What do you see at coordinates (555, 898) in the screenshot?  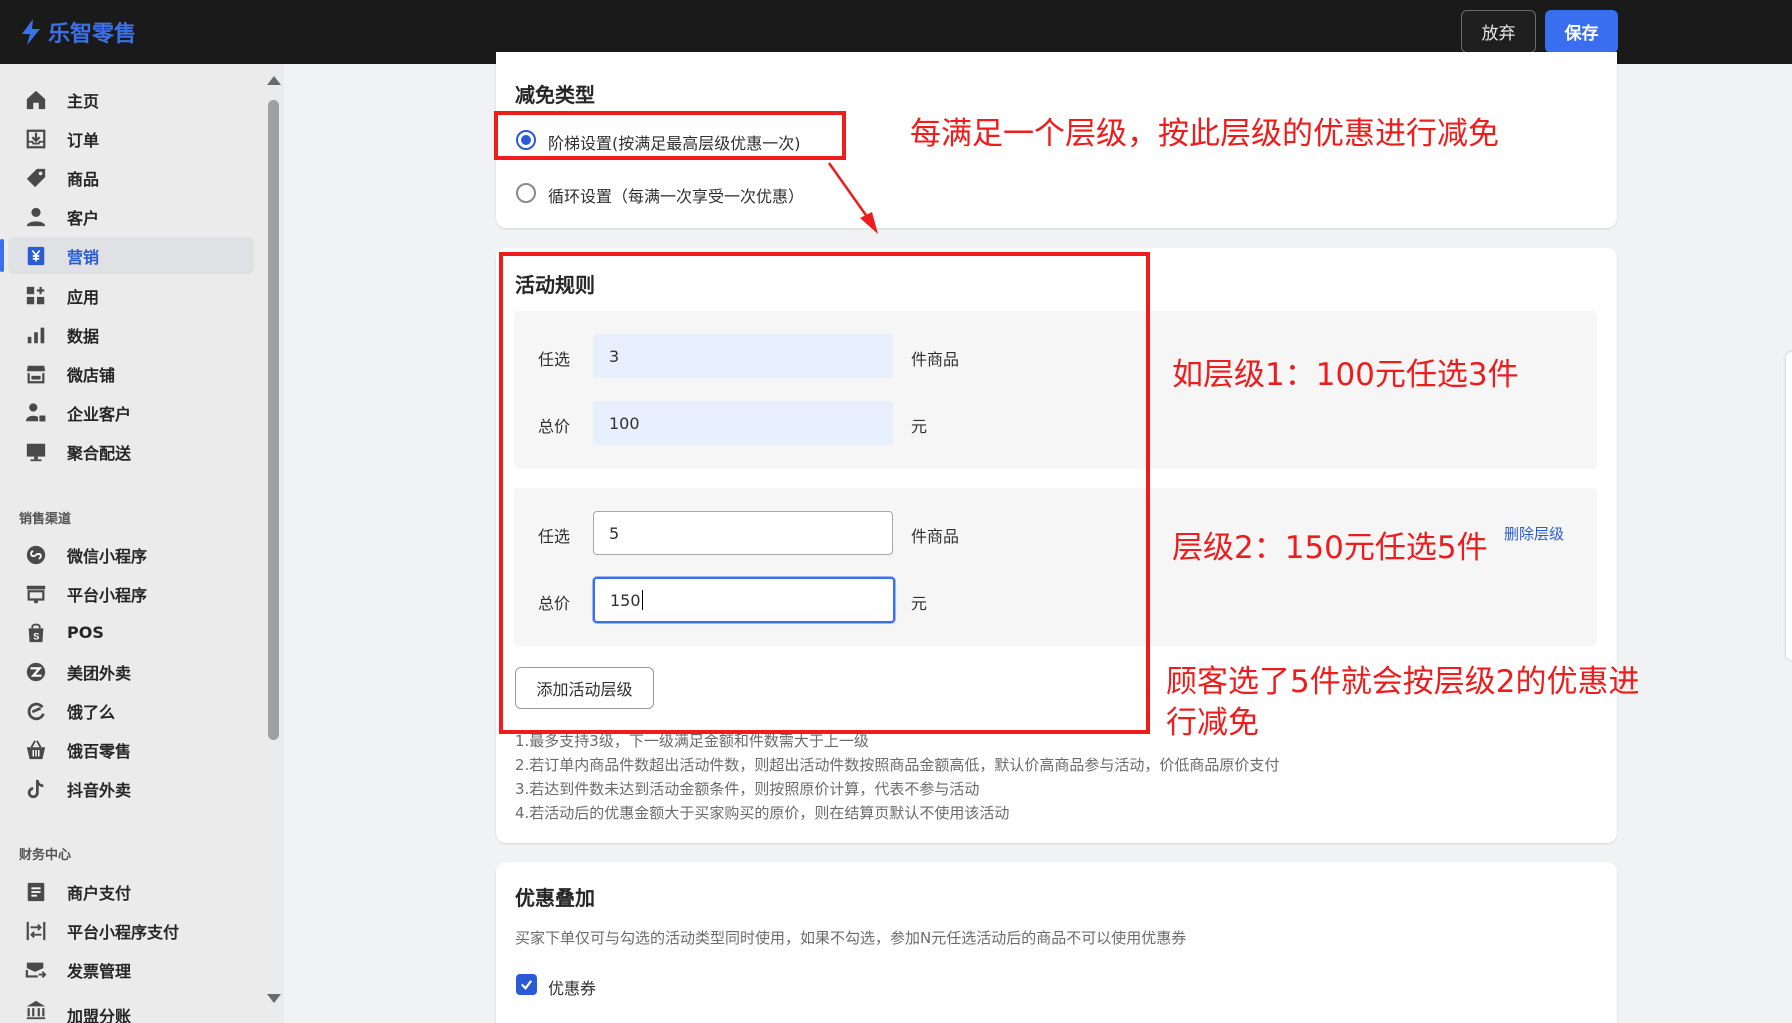 I see `stacking-title: 优惠叠加` at bounding box center [555, 898].